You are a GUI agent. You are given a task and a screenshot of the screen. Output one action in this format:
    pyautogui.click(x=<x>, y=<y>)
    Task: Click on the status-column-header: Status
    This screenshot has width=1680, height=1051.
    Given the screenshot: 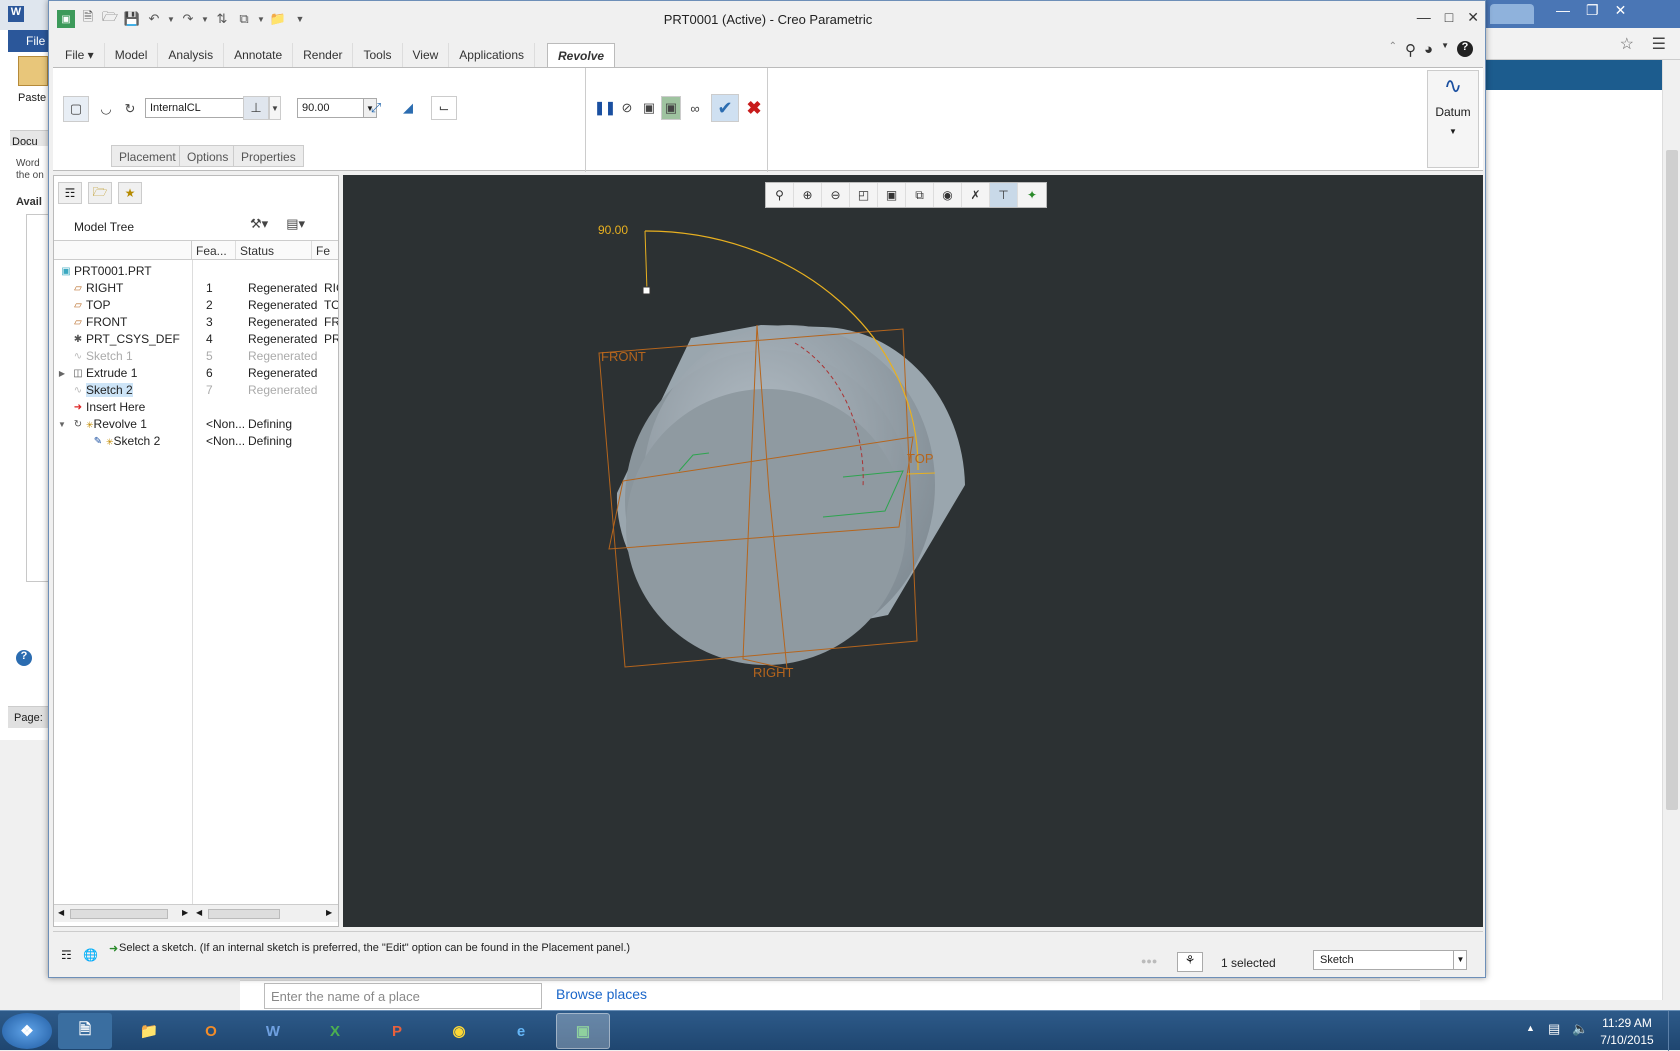 What is the action you would take?
    pyautogui.click(x=274, y=250)
    